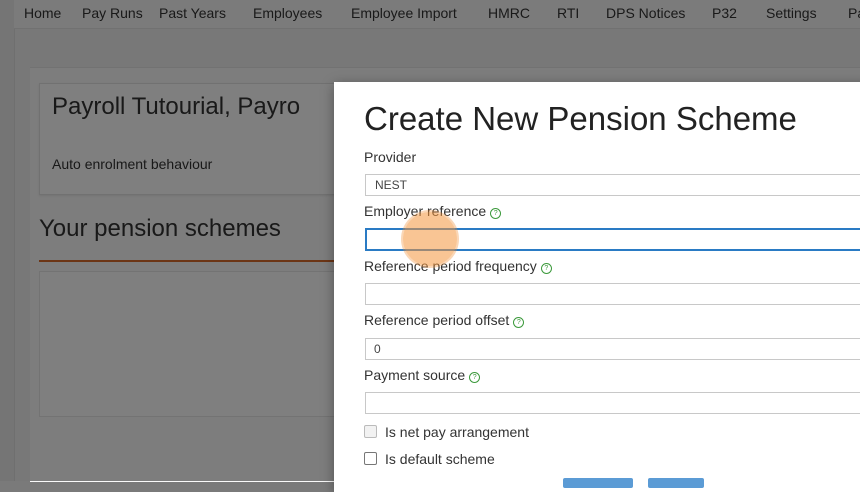  Describe the element at coordinates (457, 432) in the screenshot. I see `net-pay-arrangement-label: Is net pay arrangement` at that location.